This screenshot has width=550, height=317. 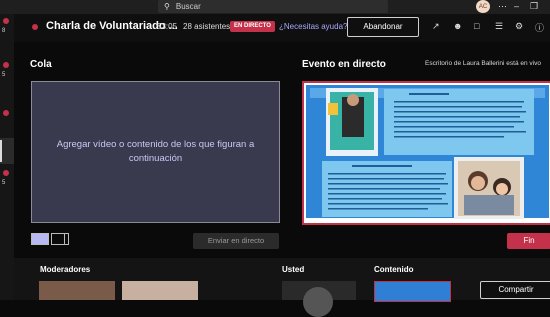 What do you see at coordinates (167, 6) in the screenshot?
I see `search-icon: ⚲` at bounding box center [167, 6].